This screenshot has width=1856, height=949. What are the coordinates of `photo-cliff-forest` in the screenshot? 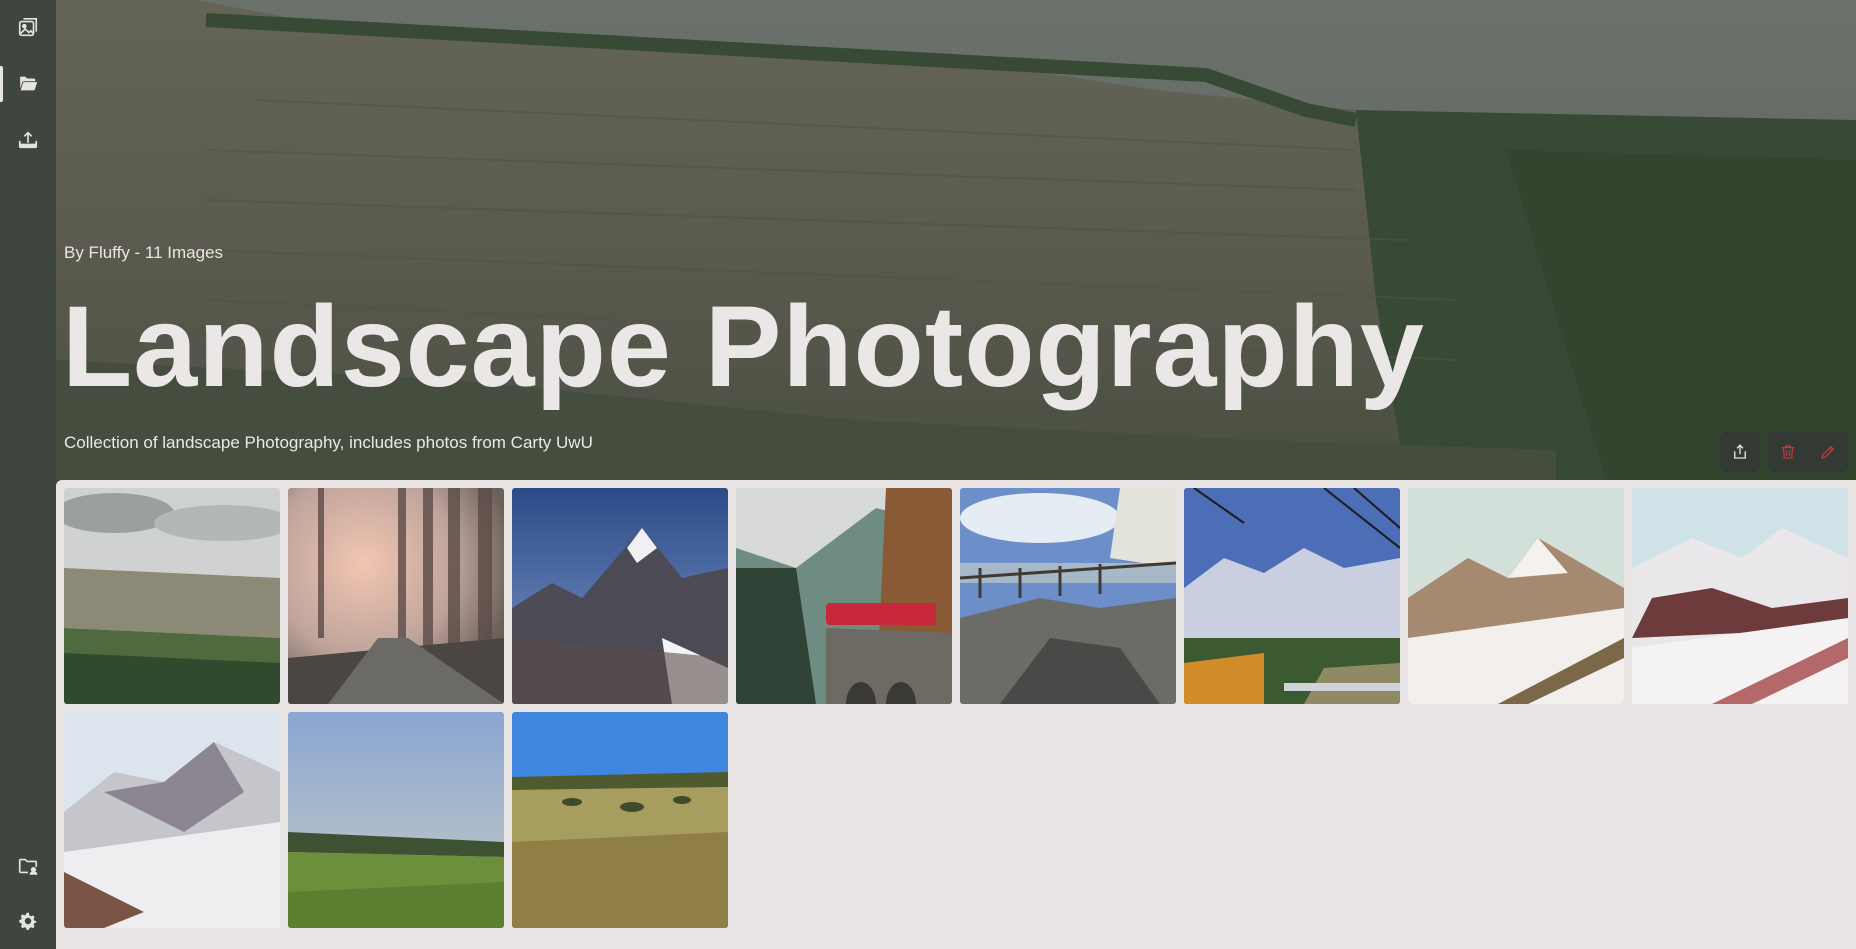 It's located at (172, 596).